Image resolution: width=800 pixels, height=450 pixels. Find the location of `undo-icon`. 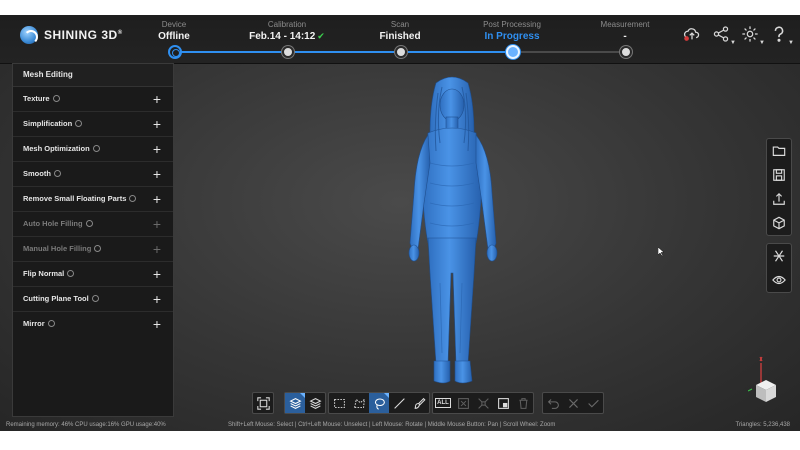

undo-icon is located at coordinates (553, 403).